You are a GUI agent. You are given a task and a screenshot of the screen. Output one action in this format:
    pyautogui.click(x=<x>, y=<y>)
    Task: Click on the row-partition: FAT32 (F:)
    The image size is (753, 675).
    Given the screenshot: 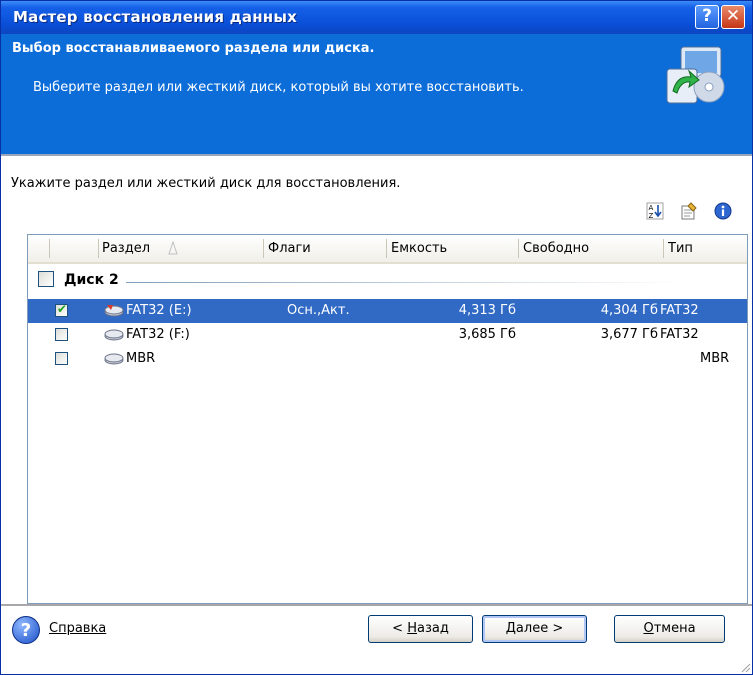 What is the action you would take?
    pyautogui.click(x=158, y=334)
    